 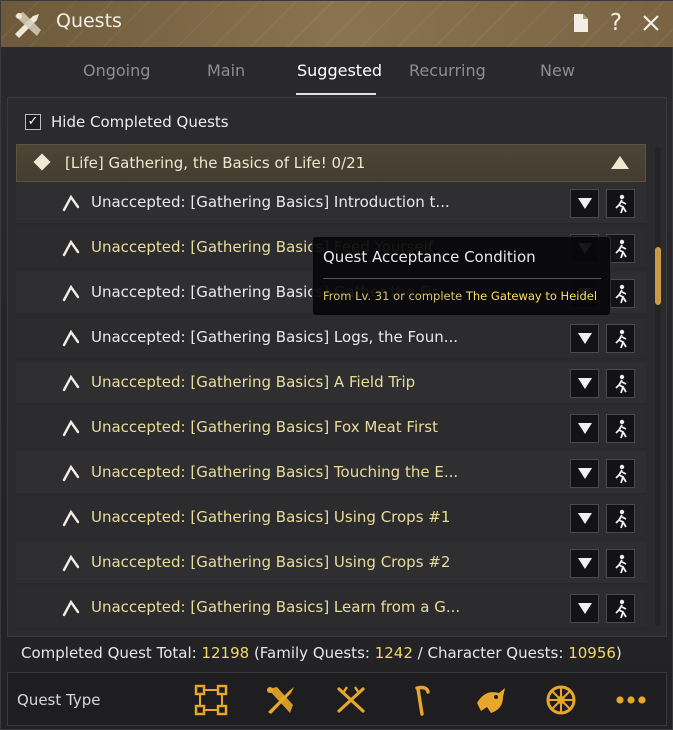 I want to click on sailing-icon, so click(x=561, y=700).